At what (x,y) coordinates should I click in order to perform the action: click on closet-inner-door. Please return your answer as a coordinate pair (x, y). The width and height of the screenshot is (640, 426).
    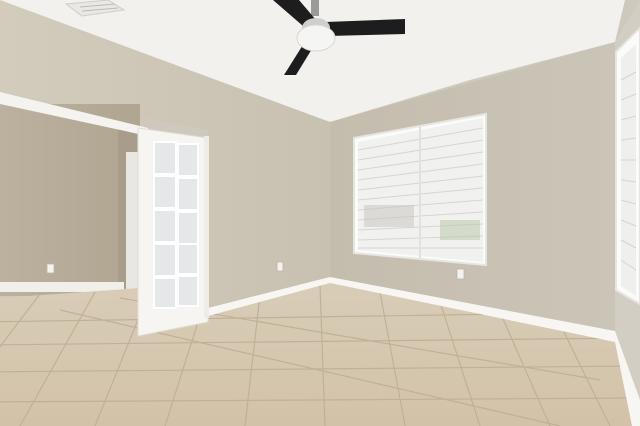
    Looking at the image, I should click on (132, 222).